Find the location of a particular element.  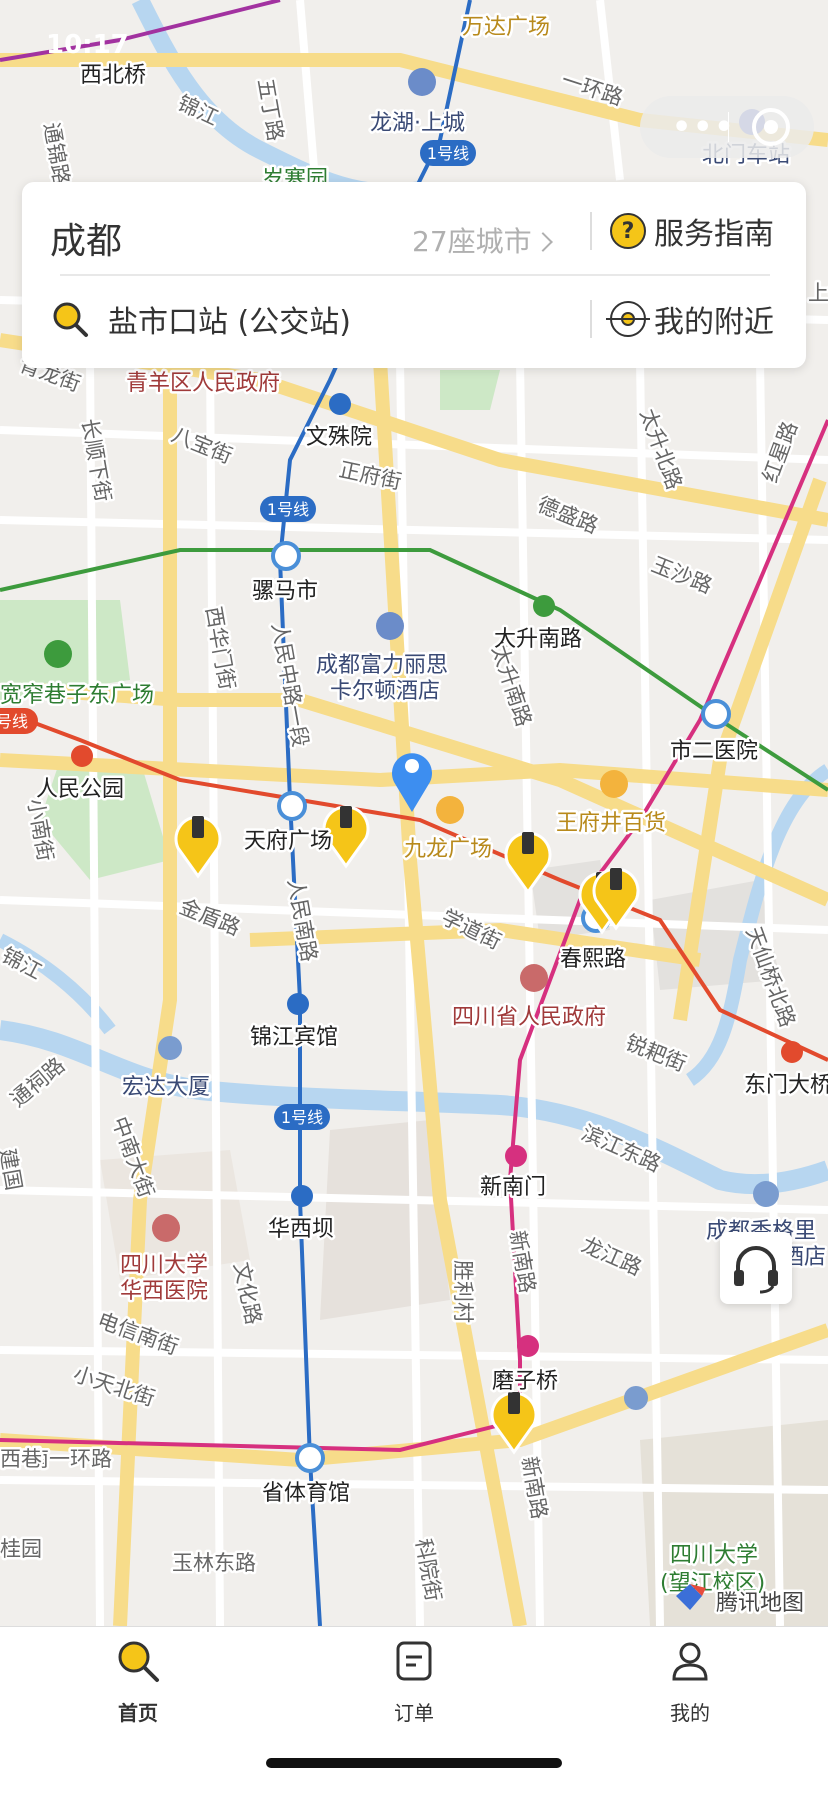

nearby-button: 我的附近 is located at coordinates (690, 319).